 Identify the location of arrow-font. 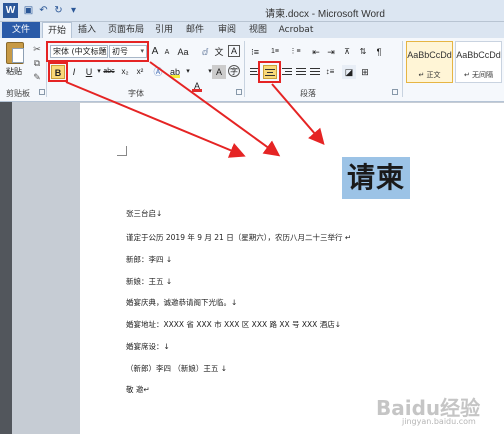
(215, 109).